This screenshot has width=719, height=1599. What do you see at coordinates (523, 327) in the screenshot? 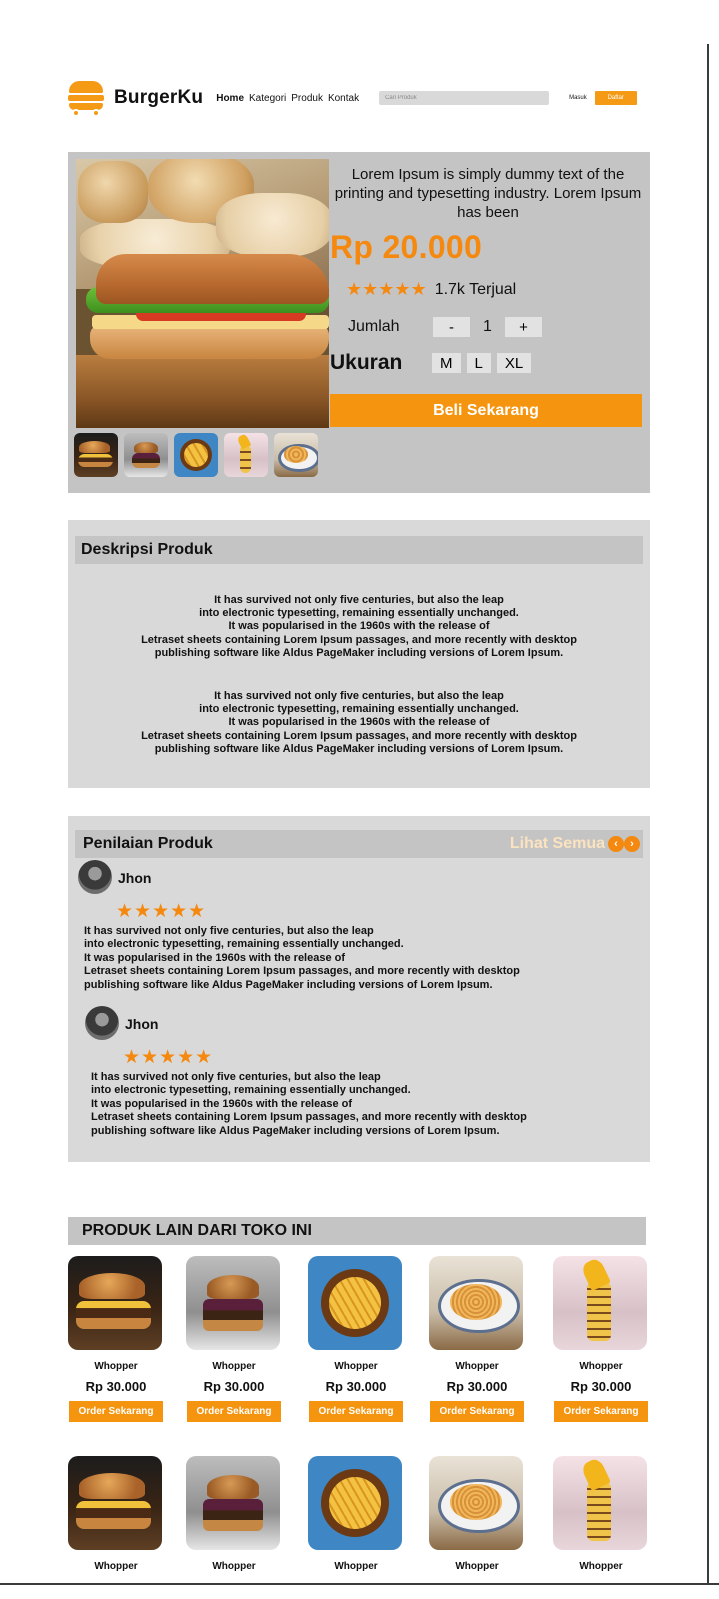
I see `quantity-increase-button: +` at bounding box center [523, 327].